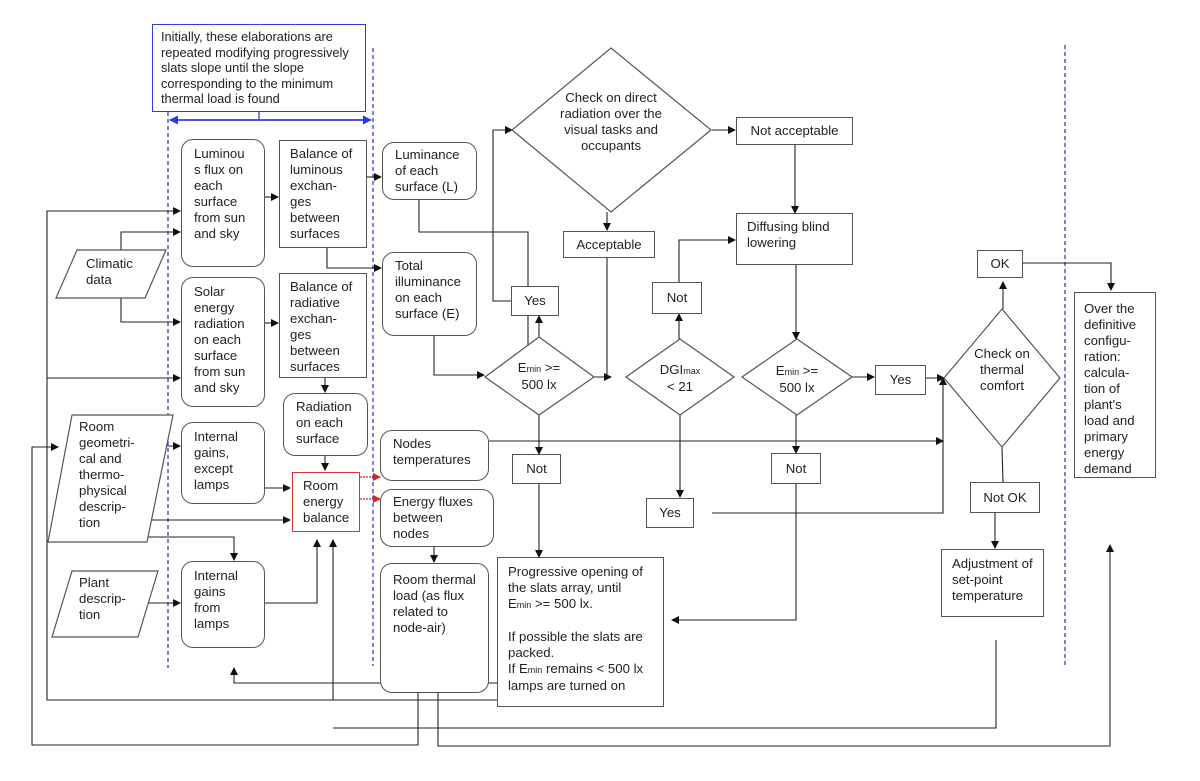 The height and width of the screenshot is (781, 1200). What do you see at coordinates (992, 583) in the screenshot?
I see `adjustment-setpoint-node: Adjustment of set-point temperature` at bounding box center [992, 583].